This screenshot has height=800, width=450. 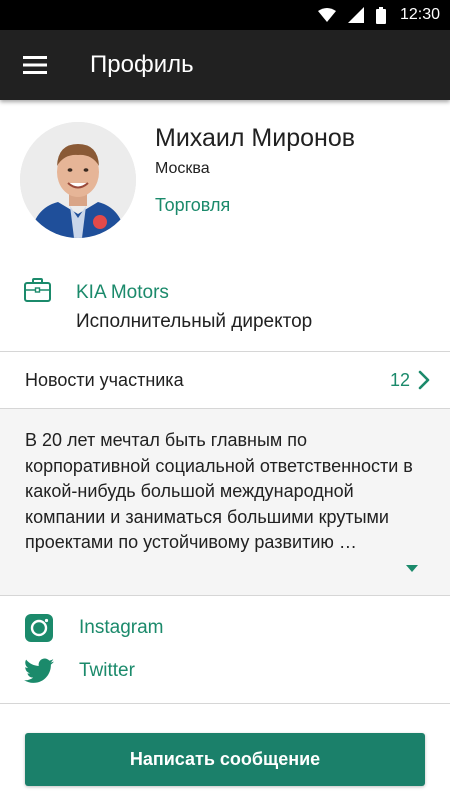 What do you see at coordinates (225, 759) in the screenshot?
I see `write-message-button: Написать сообщение` at bounding box center [225, 759].